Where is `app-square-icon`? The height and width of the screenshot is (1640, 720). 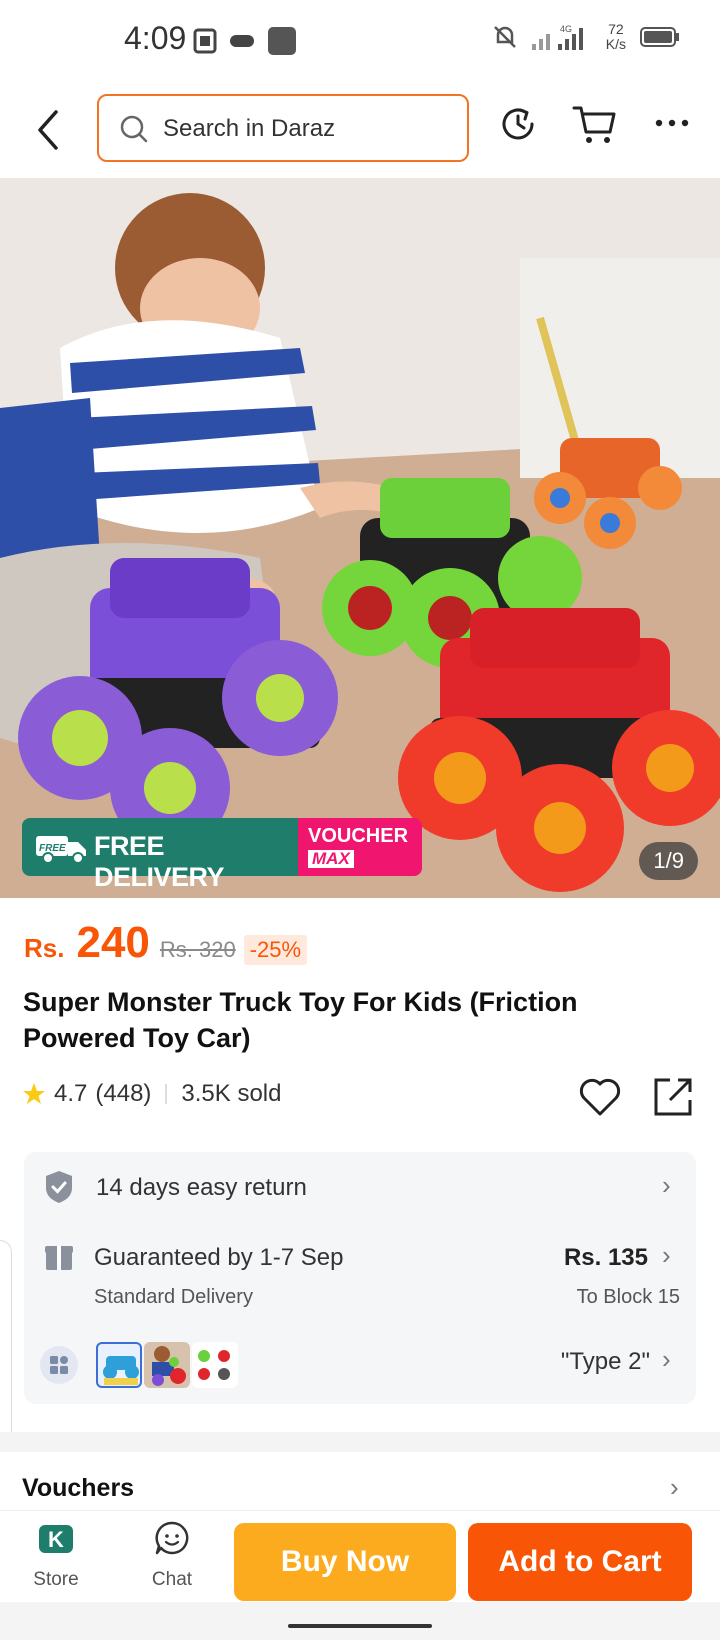 app-square-icon is located at coordinates (282, 41).